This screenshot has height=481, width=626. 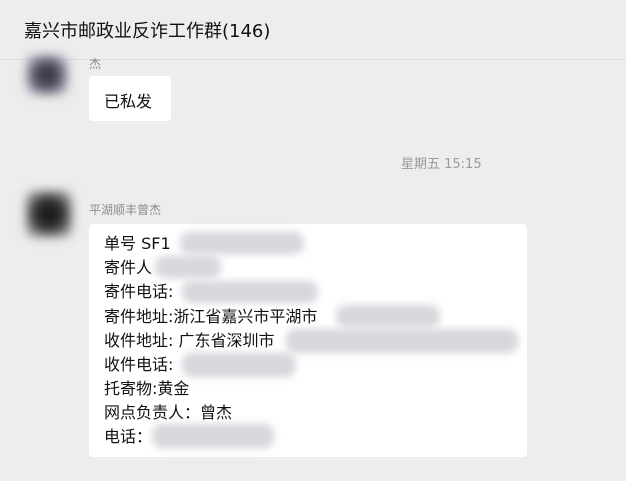 What do you see at coordinates (168, 412) in the screenshot?
I see `message-line-manager: 网点负责人：曾杰` at bounding box center [168, 412].